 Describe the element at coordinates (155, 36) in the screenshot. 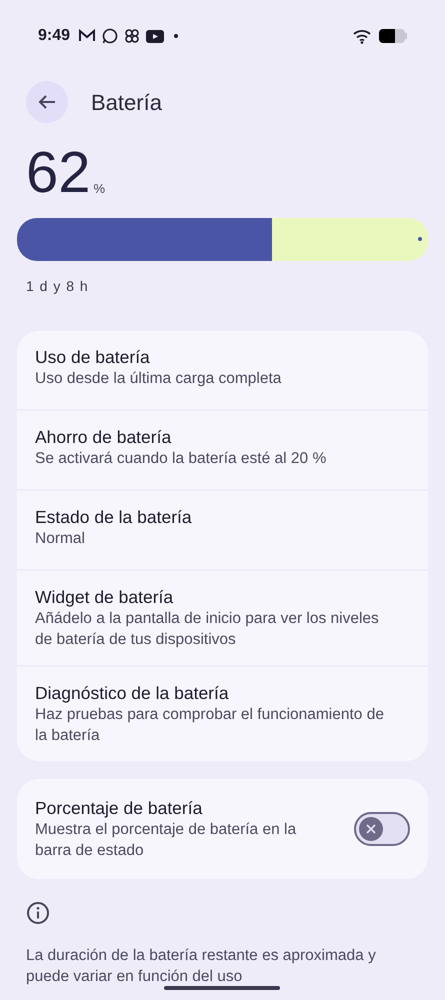

I see `video-icon` at that location.